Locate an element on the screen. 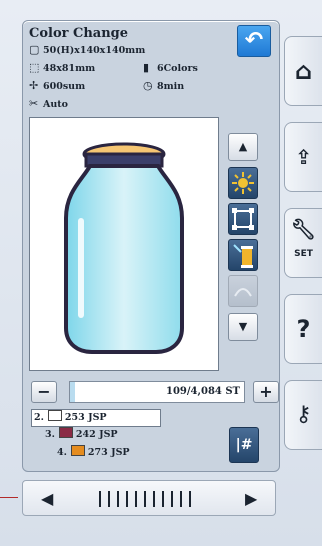  color-row-3: 3. 242 JSP is located at coordinates (81, 436).